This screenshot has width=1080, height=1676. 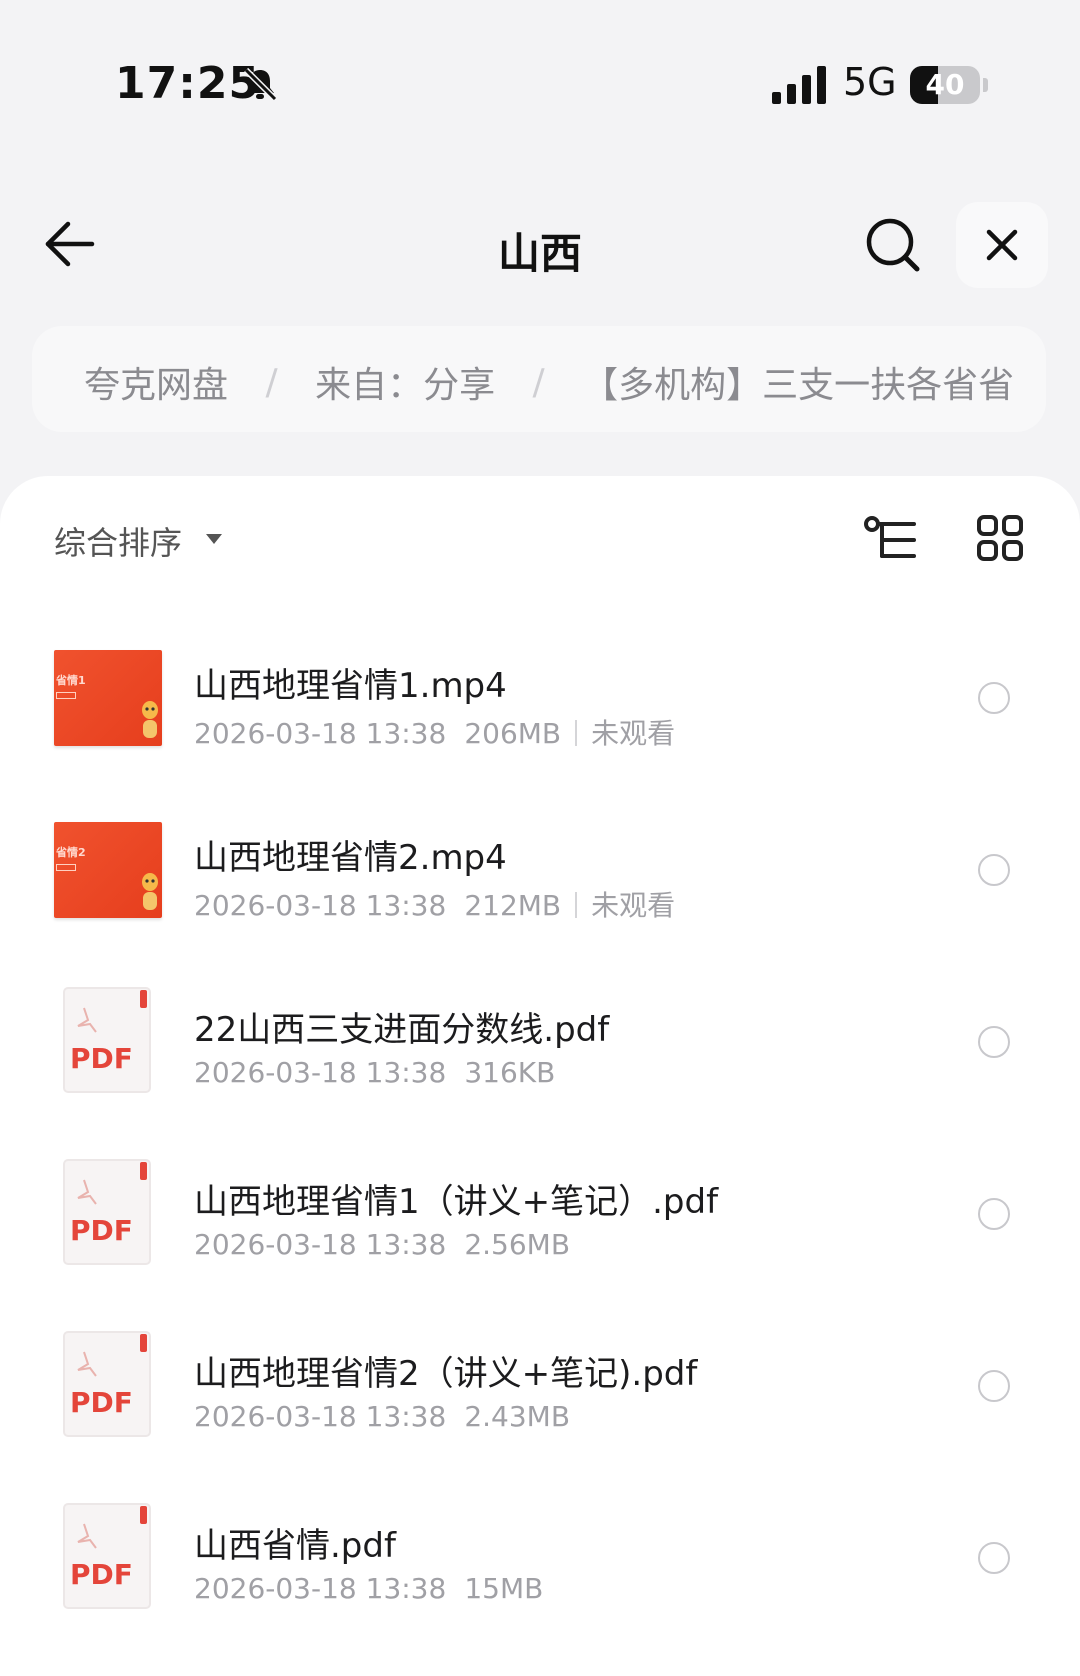 I want to click on bell-muted-icon, so click(x=260, y=84).